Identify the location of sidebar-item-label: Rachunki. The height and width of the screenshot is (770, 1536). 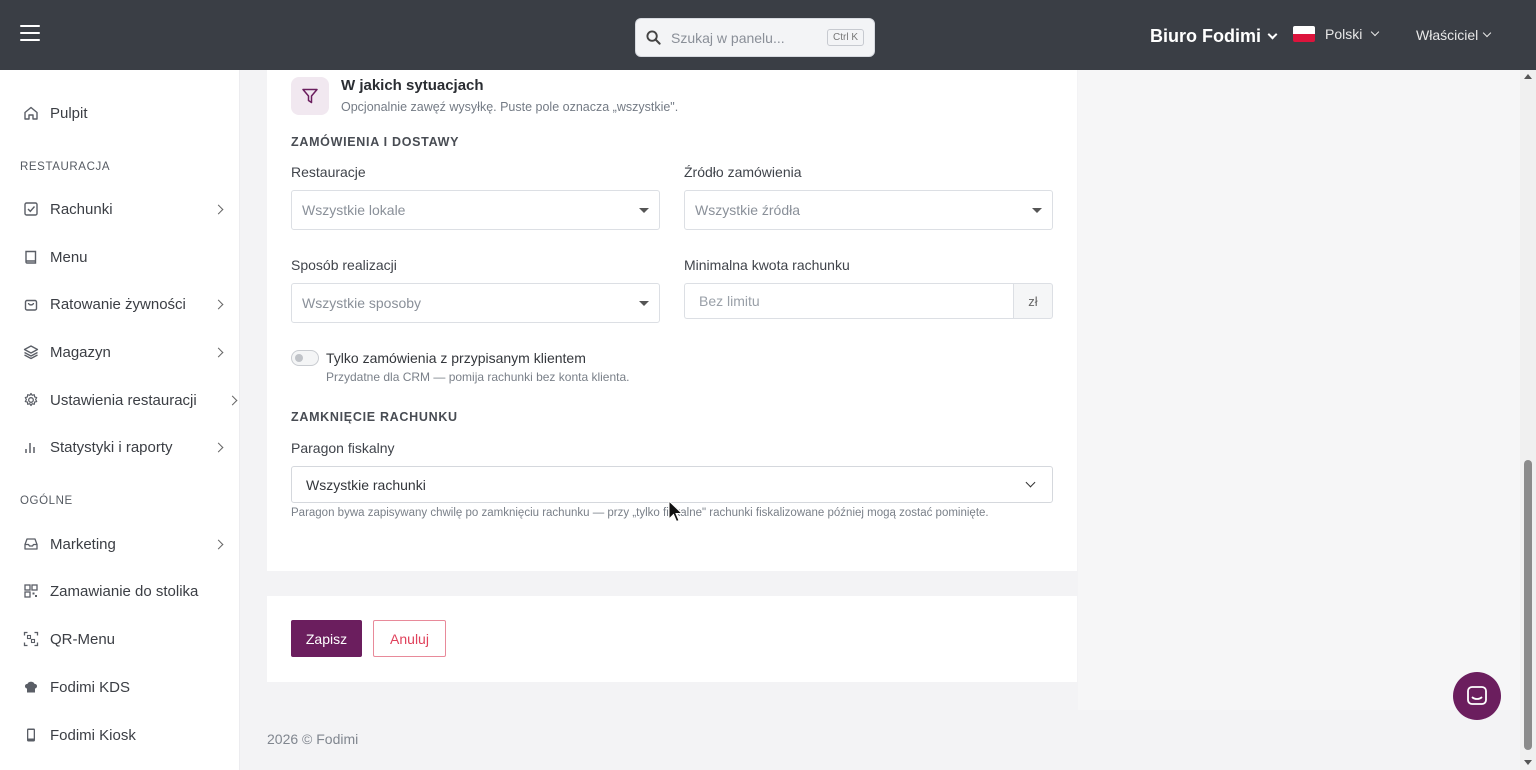
(81, 209).